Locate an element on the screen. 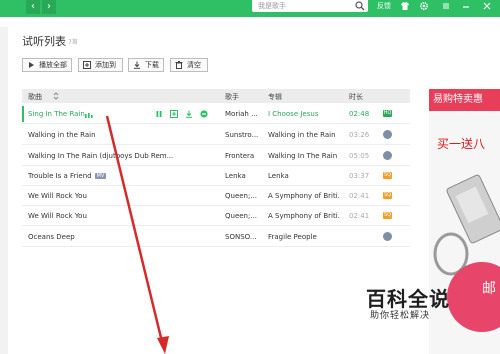 This screenshot has width=500, height=354. forward-button: › is located at coordinates (49, 7).